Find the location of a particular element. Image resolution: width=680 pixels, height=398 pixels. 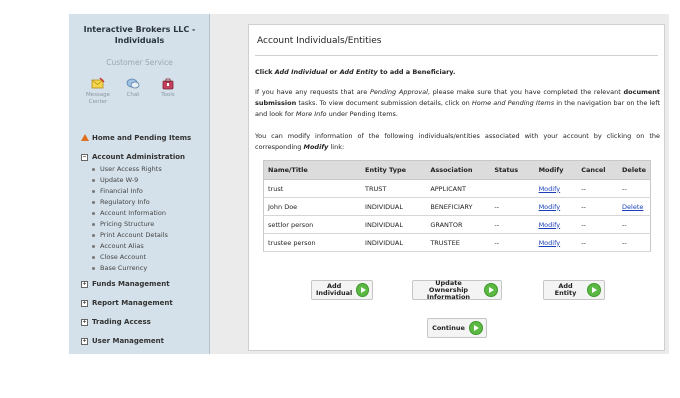

col-association: Association is located at coordinates (458, 170).